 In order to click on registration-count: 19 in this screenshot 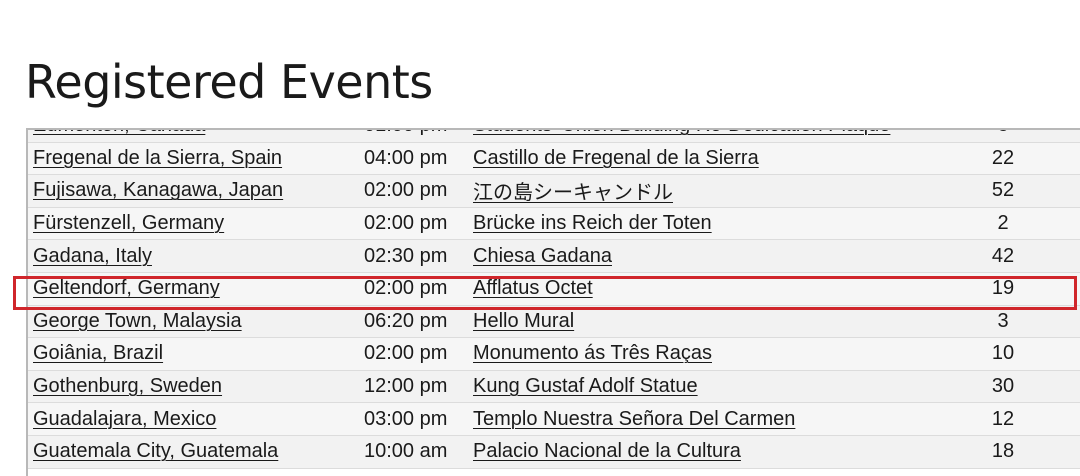, I will do `click(1003, 288)`.